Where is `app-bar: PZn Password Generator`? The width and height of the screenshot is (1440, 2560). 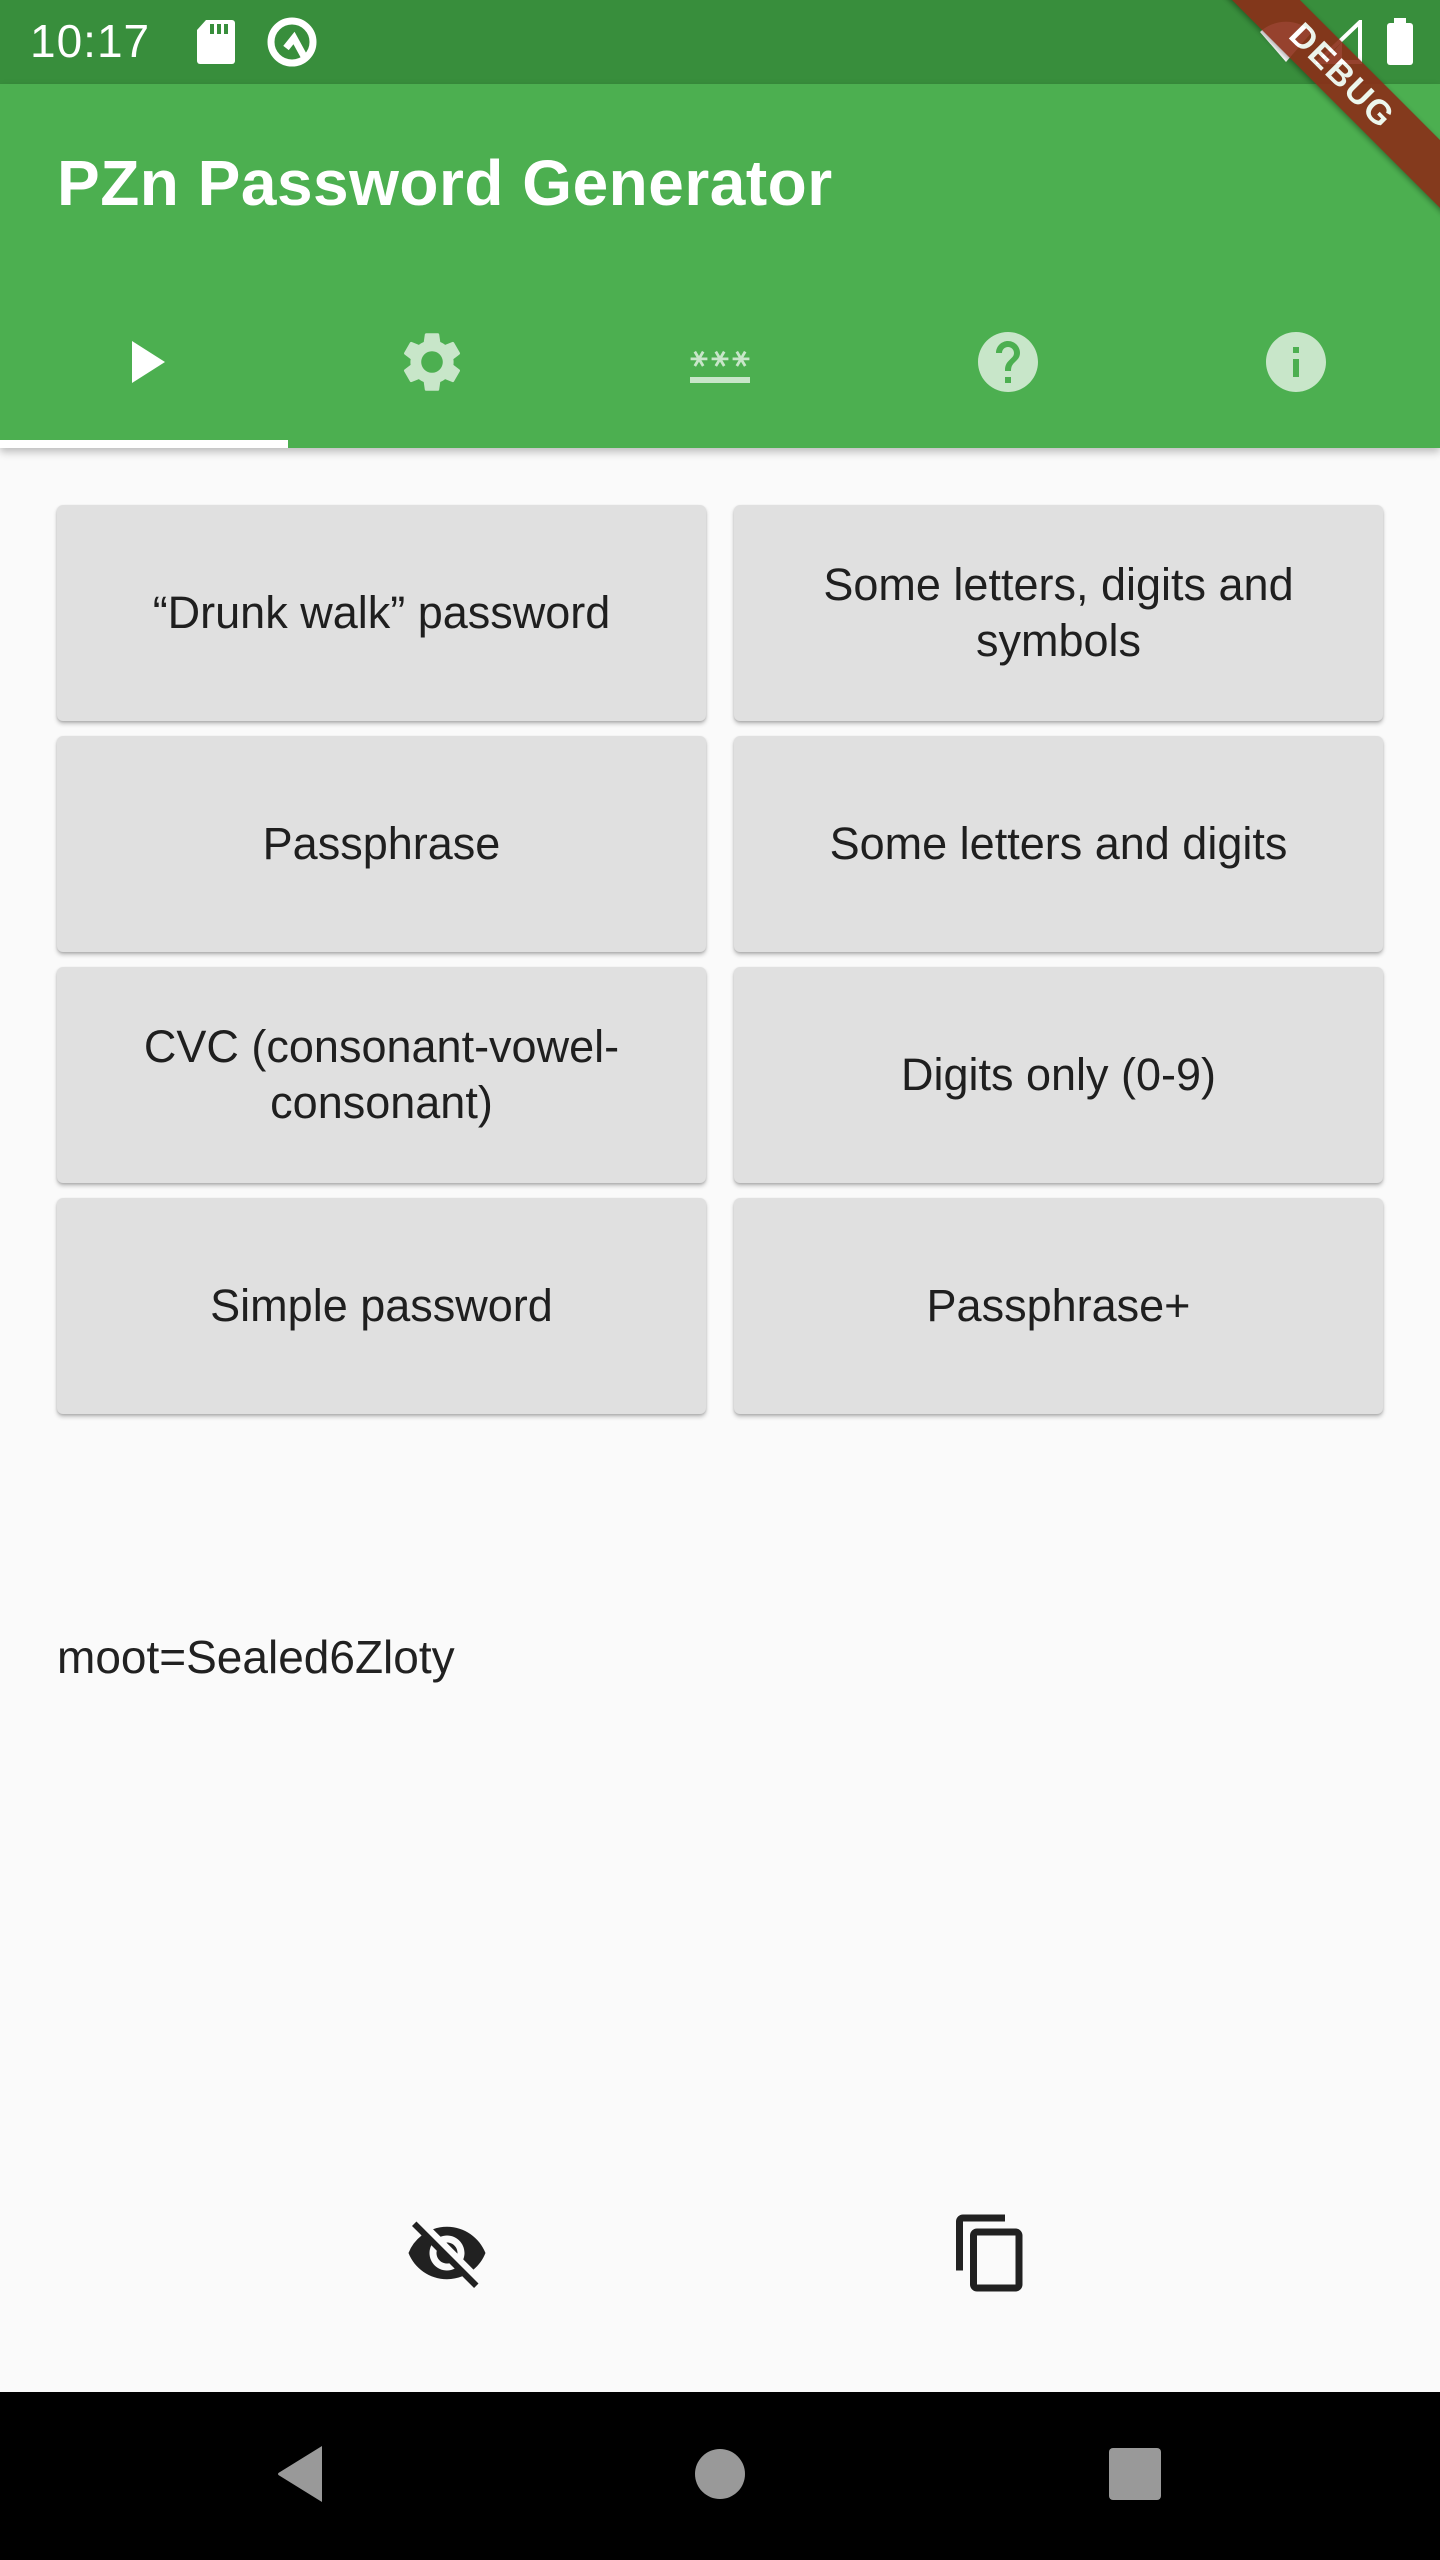
app-bar: PZn Password Generator is located at coordinates (720, 266).